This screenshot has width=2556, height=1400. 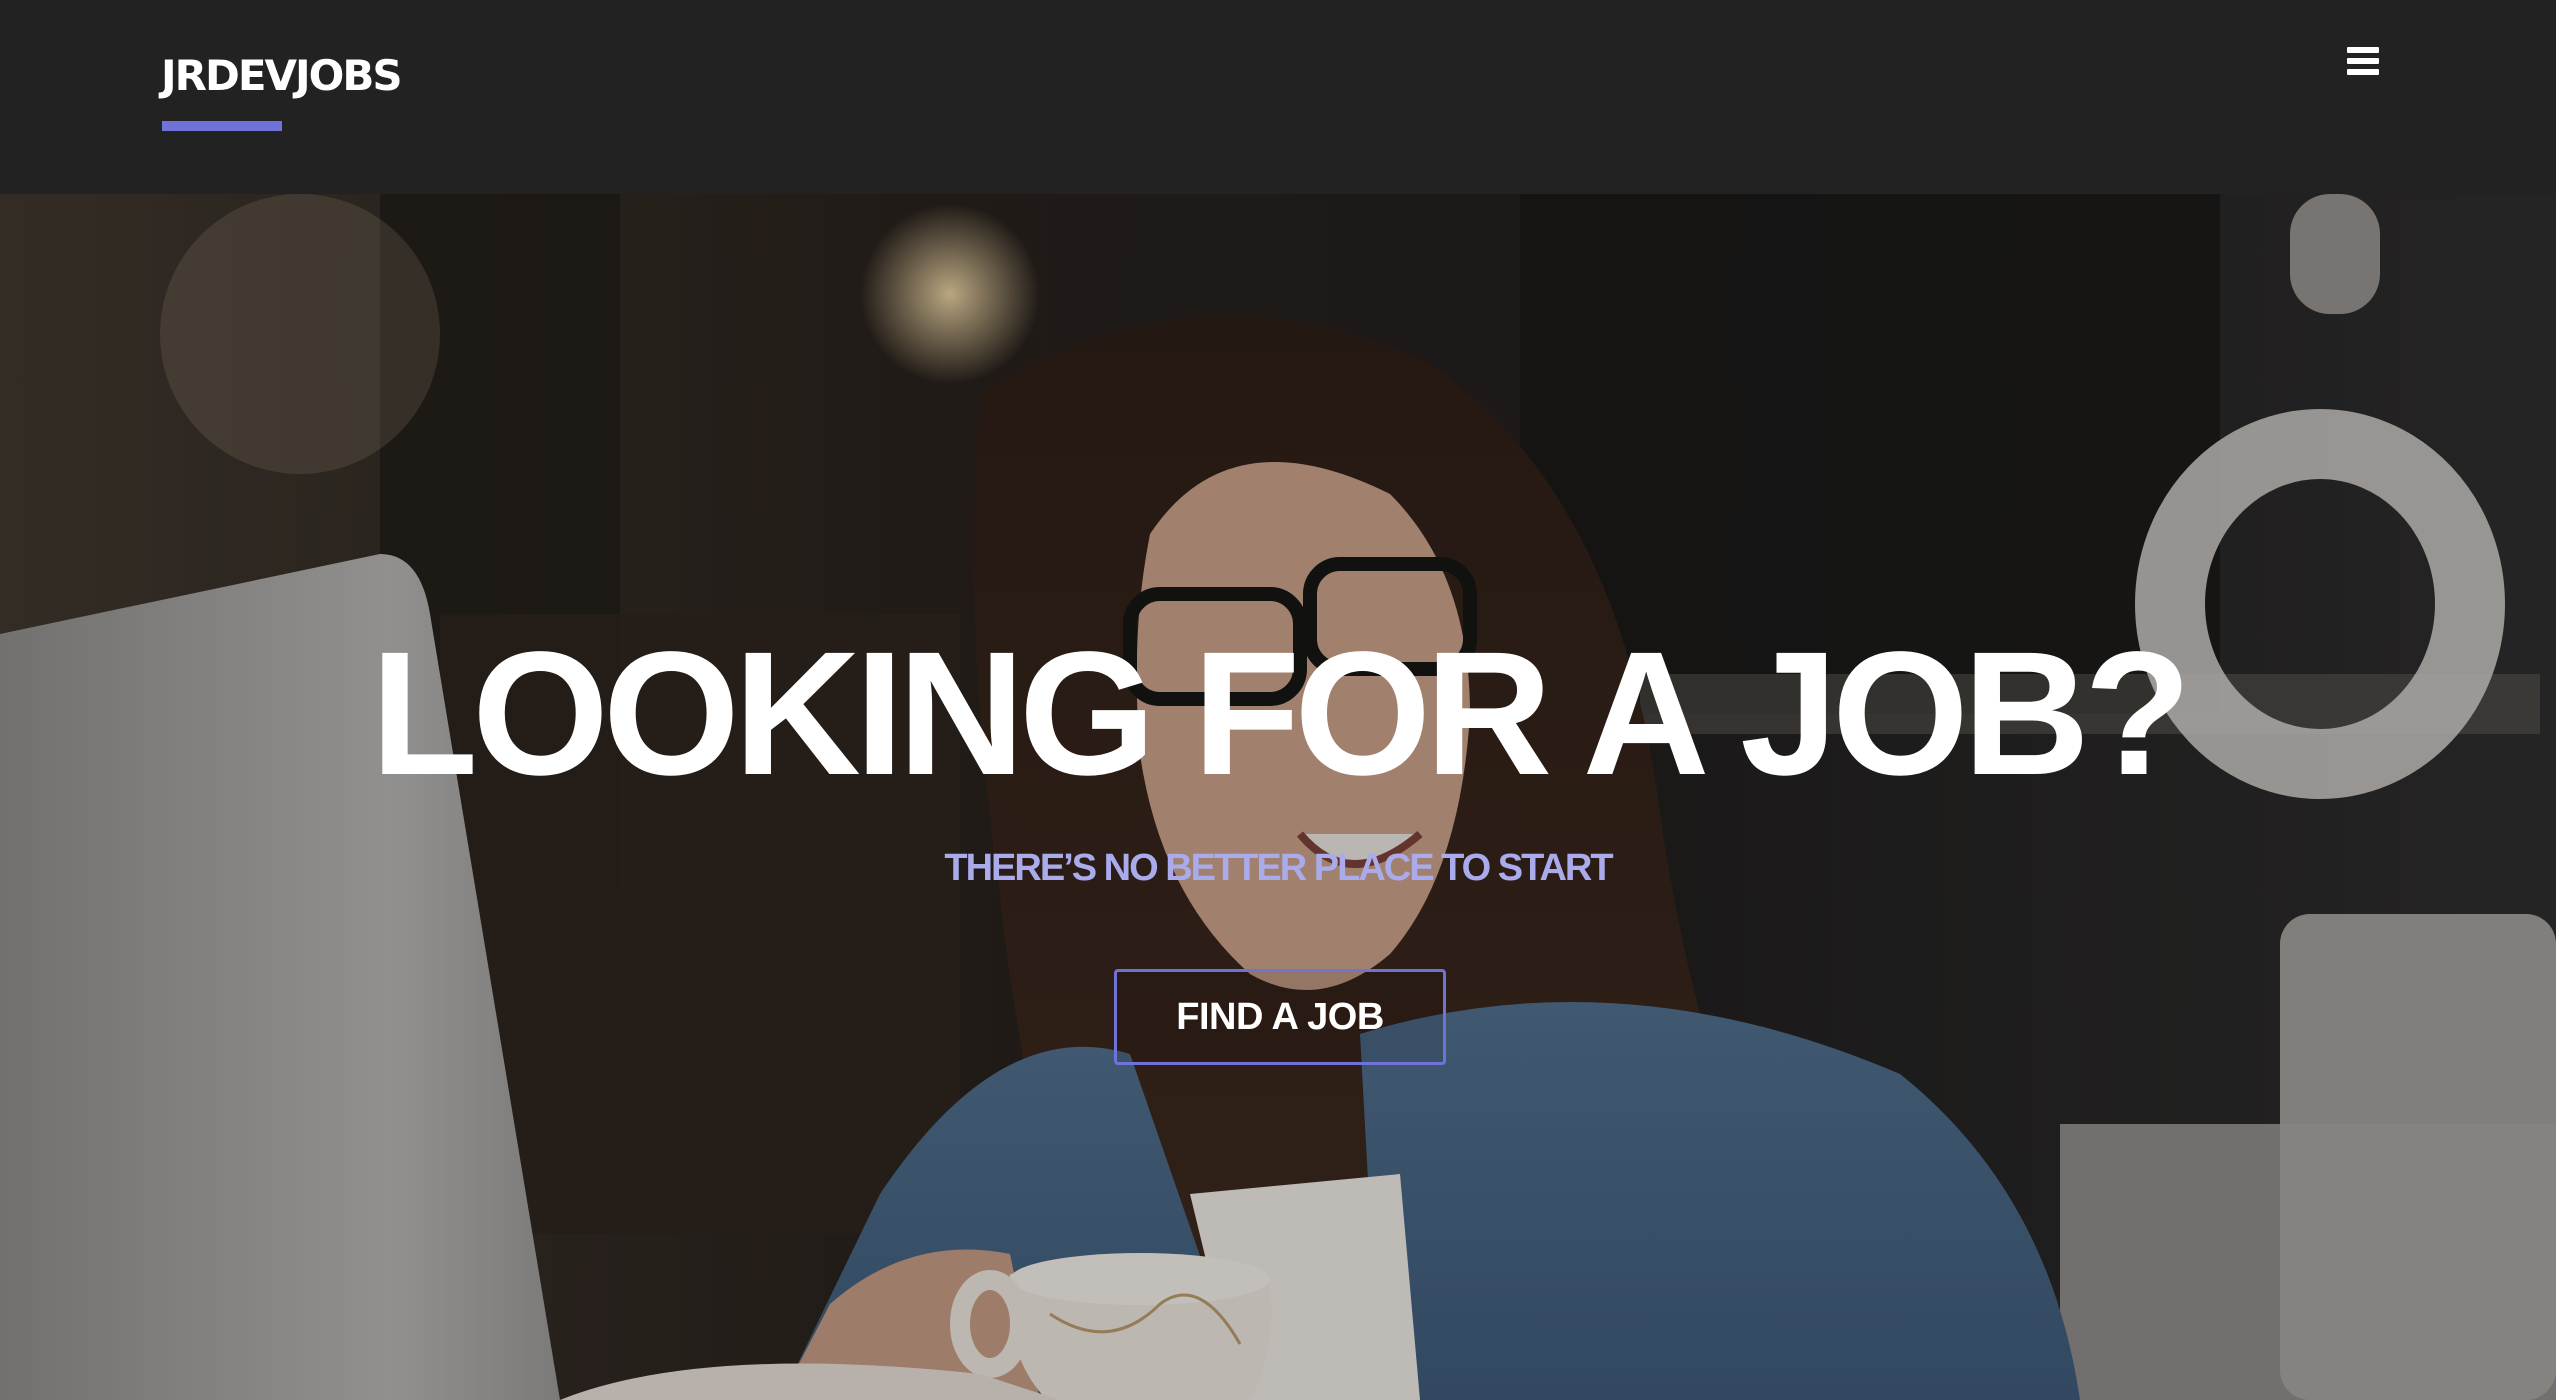 What do you see at coordinates (1278, 868) in the screenshot?
I see `hero-subtitle: THERE’S NO BETTER PLACE TO START` at bounding box center [1278, 868].